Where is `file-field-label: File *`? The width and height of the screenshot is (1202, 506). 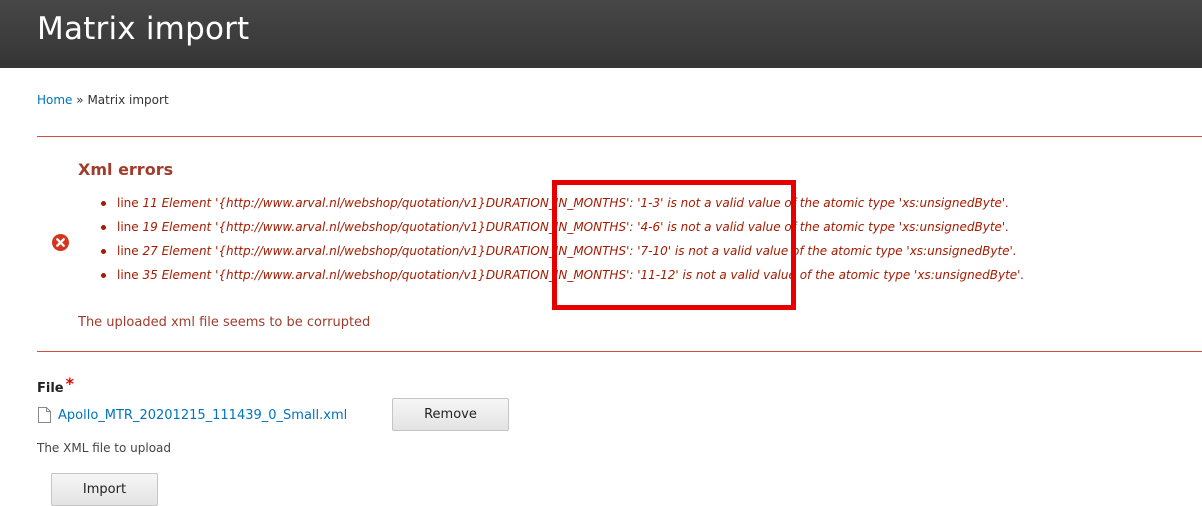
file-field-label: File * is located at coordinates (55, 385).